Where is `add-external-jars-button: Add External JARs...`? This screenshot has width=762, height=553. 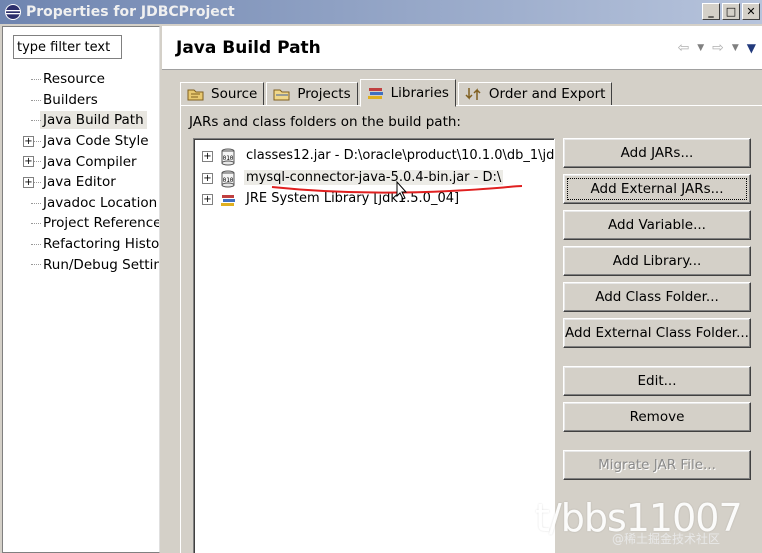 add-external-jars-button: Add External JARs... is located at coordinates (657, 189).